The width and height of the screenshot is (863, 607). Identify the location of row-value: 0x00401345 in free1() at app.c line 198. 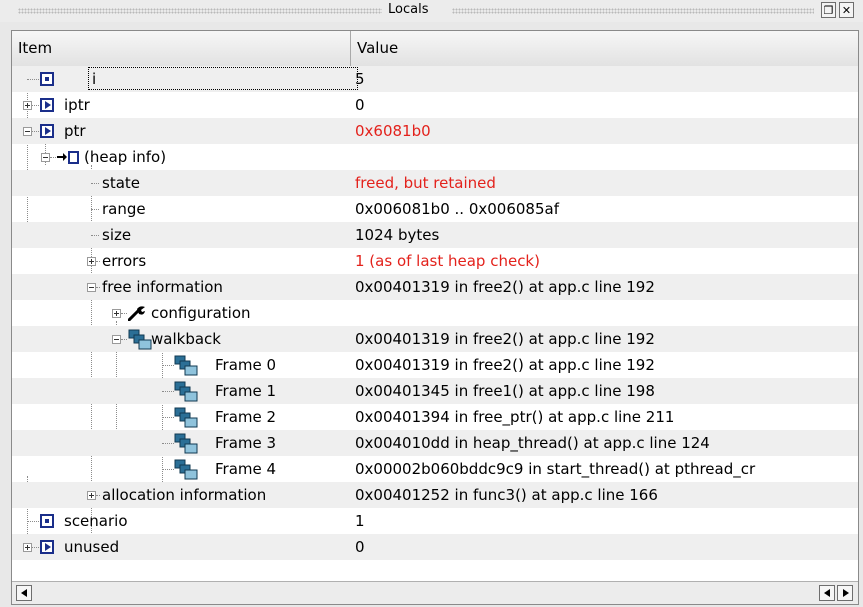
(505, 391).